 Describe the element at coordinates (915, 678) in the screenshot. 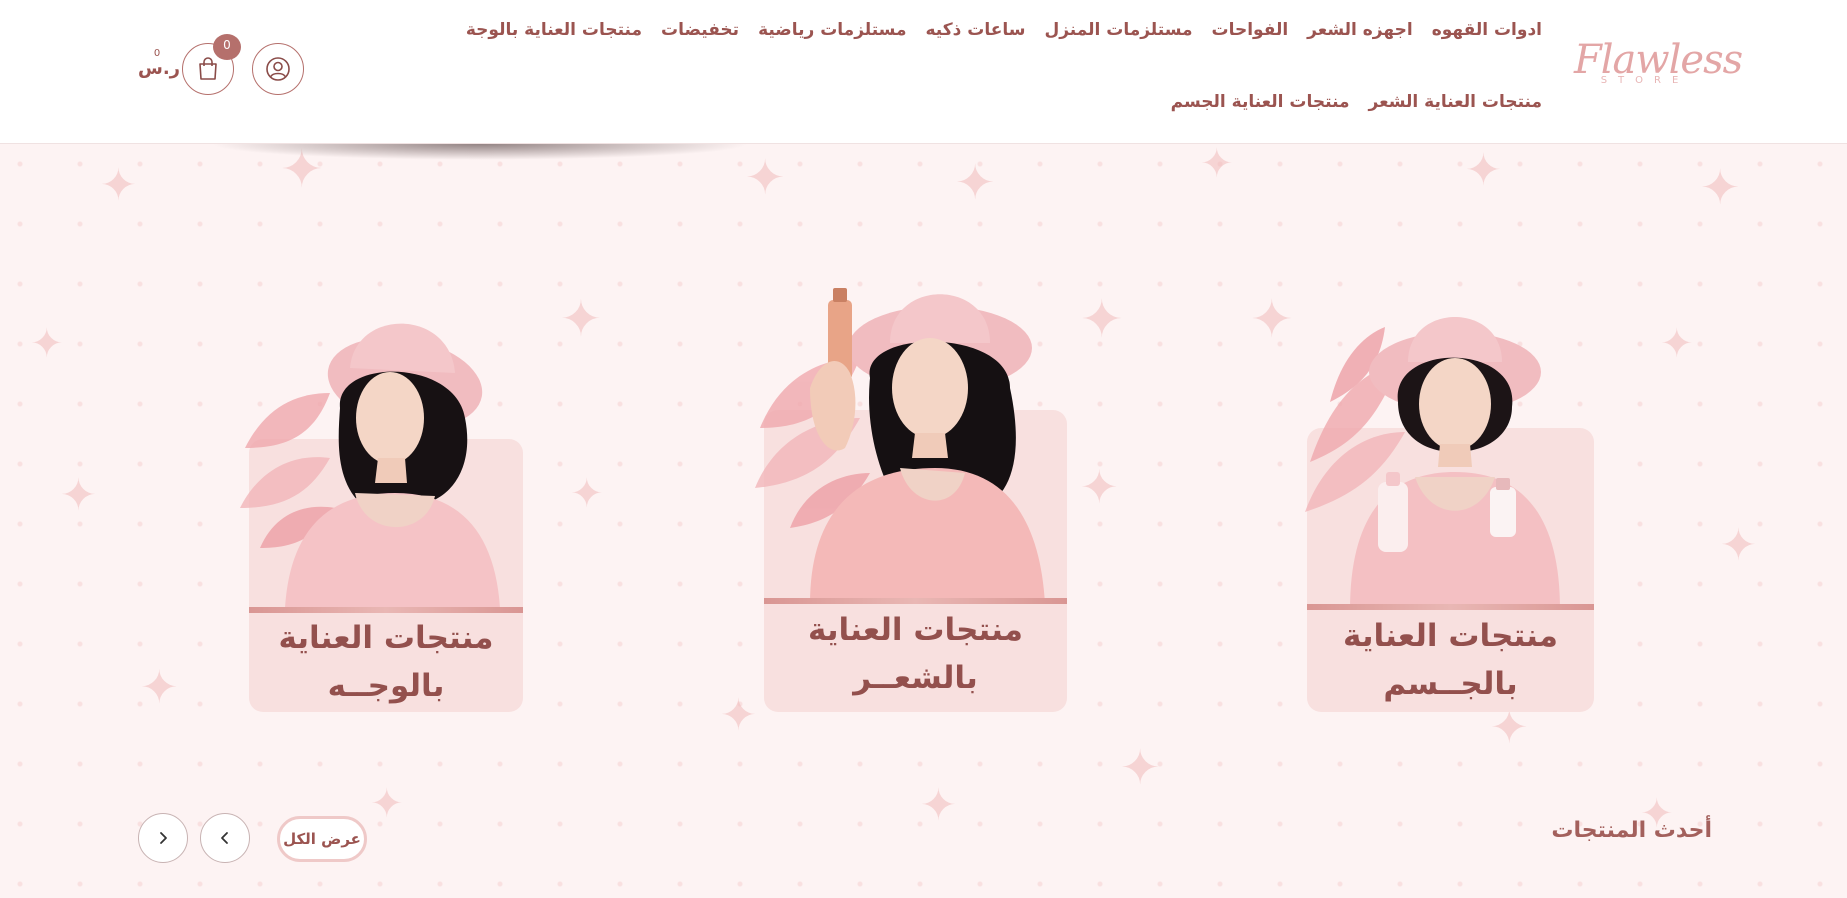

I see `category-title-line2: بالشعــر` at that location.